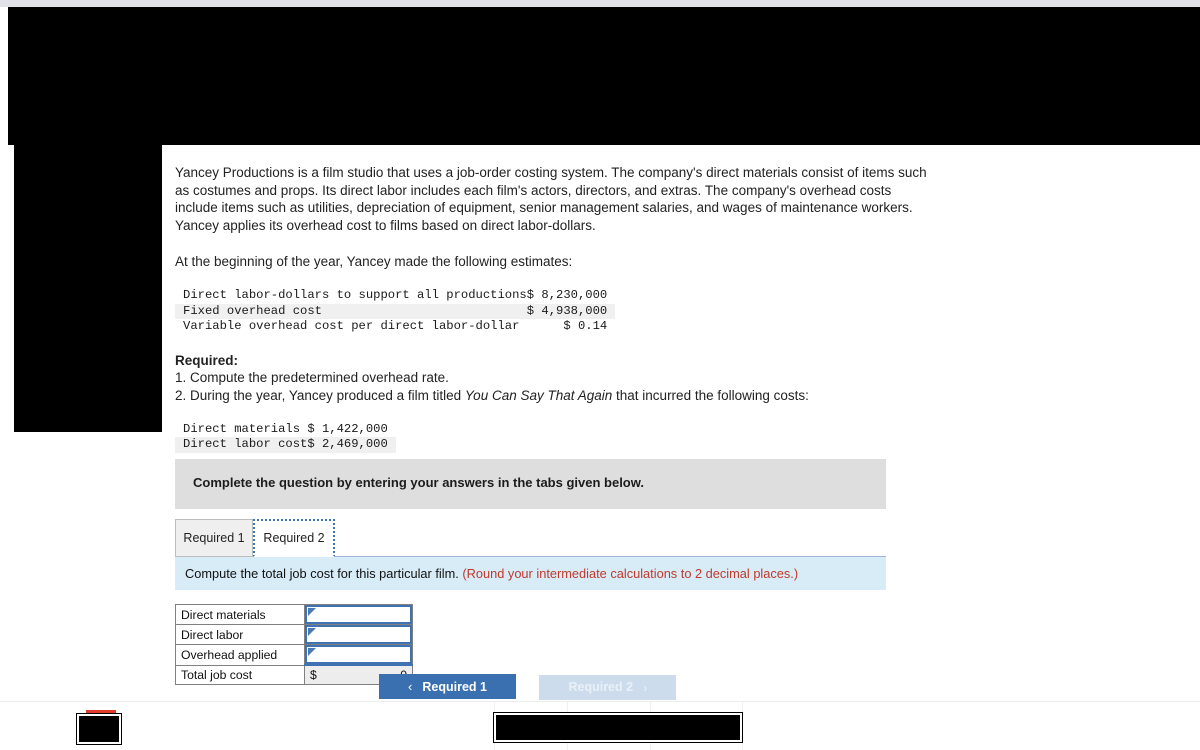 This screenshot has width=1200, height=750. I want to click on tab-bar: Required 1 Required 2, so click(530, 538).